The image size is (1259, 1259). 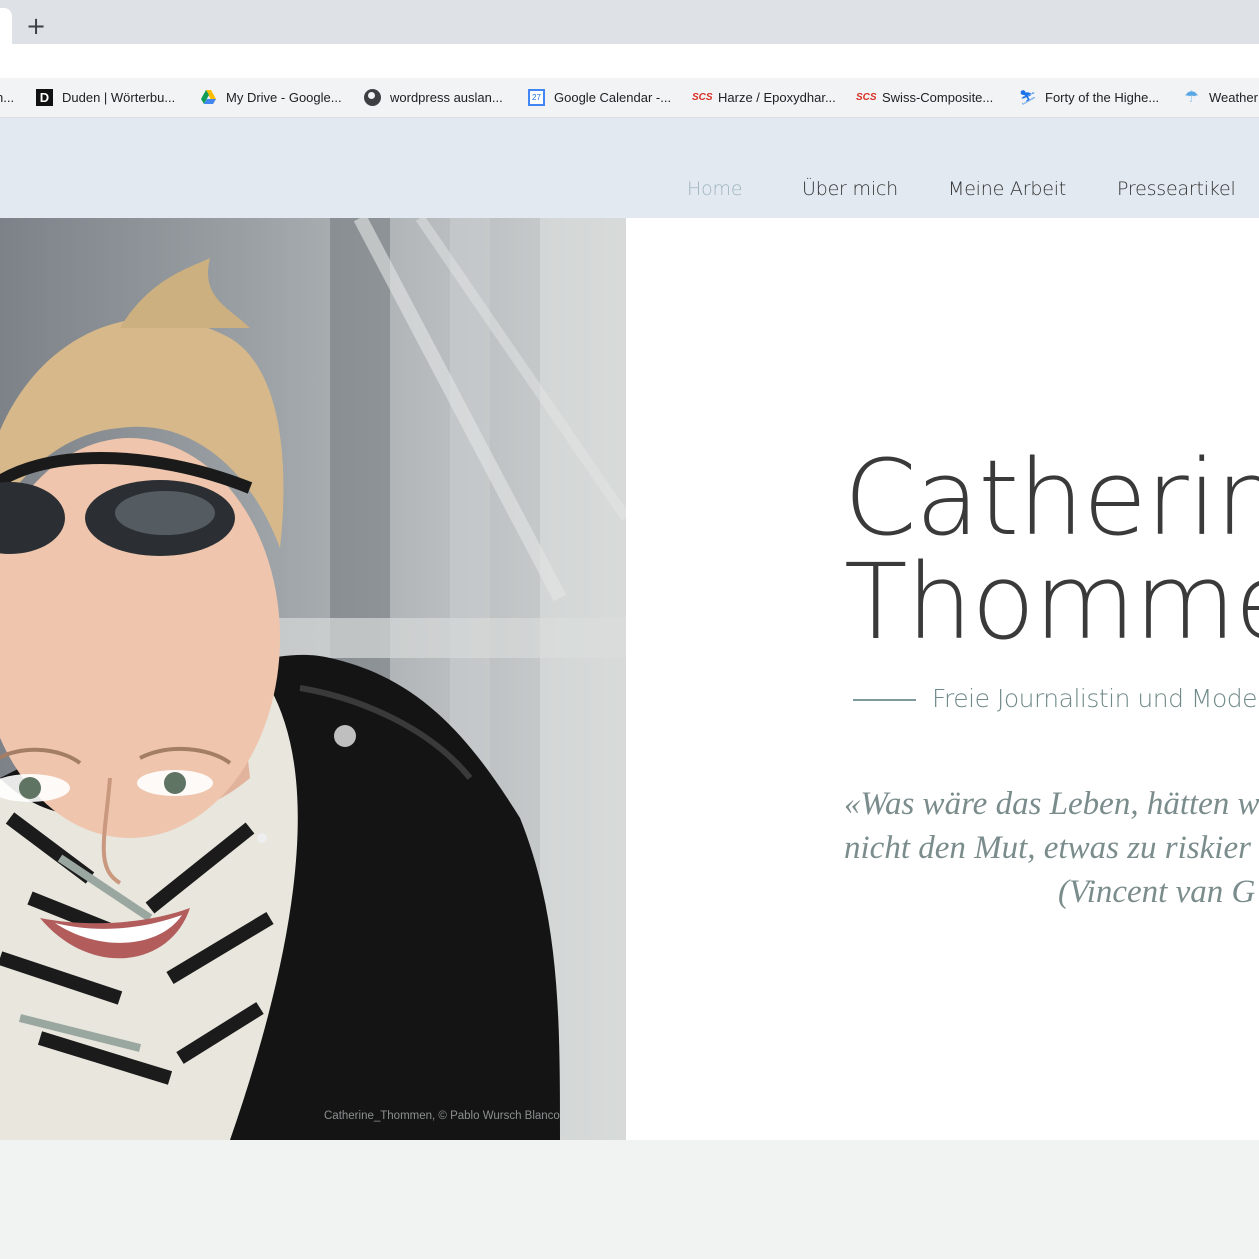 What do you see at coordinates (1095, 698) in the screenshot?
I see `hero-subtitle: Freie Journalistin und Moderato` at bounding box center [1095, 698].